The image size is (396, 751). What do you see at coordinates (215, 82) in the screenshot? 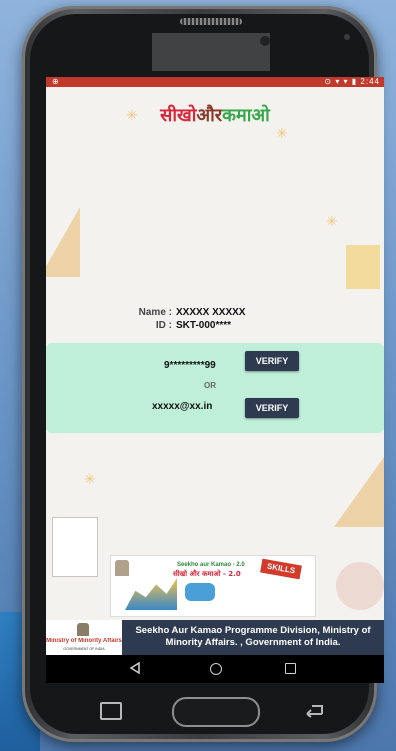
I see `status-bar: ⊕ ⊙ ▾ ▾ ▮ 2:44` at bounding box center [215, 82].